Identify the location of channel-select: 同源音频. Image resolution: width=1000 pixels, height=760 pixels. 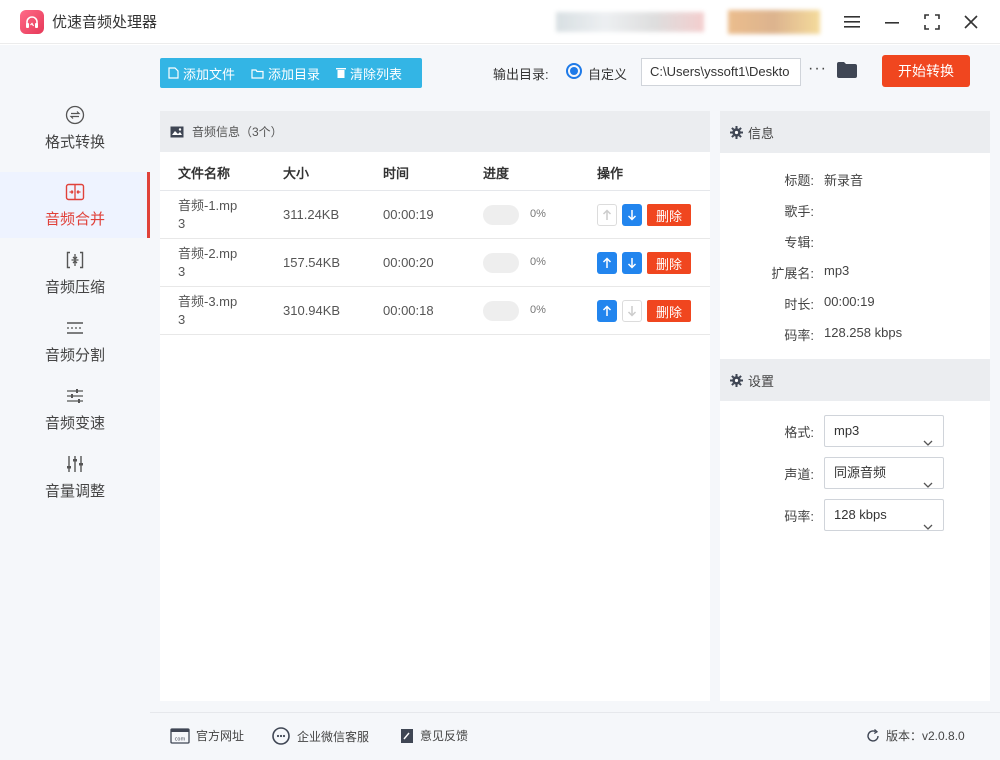
(884, 473).